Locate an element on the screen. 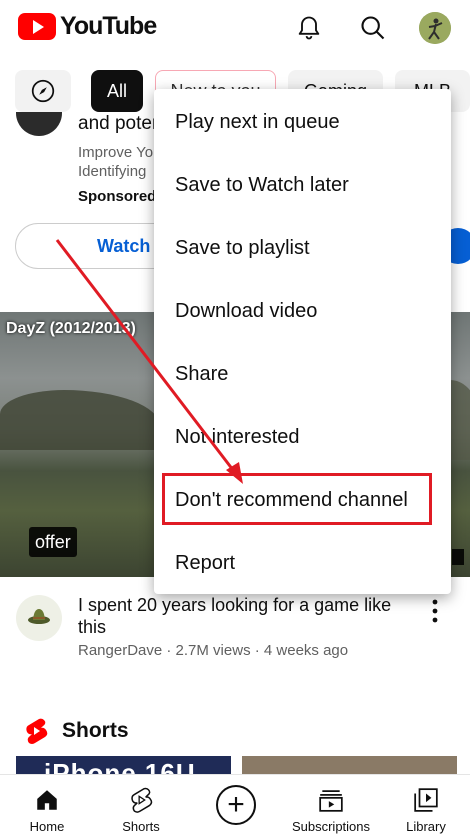 This screenshot has width=470, height=836. ad-channel-avatar is located at coordinates (39, 124).